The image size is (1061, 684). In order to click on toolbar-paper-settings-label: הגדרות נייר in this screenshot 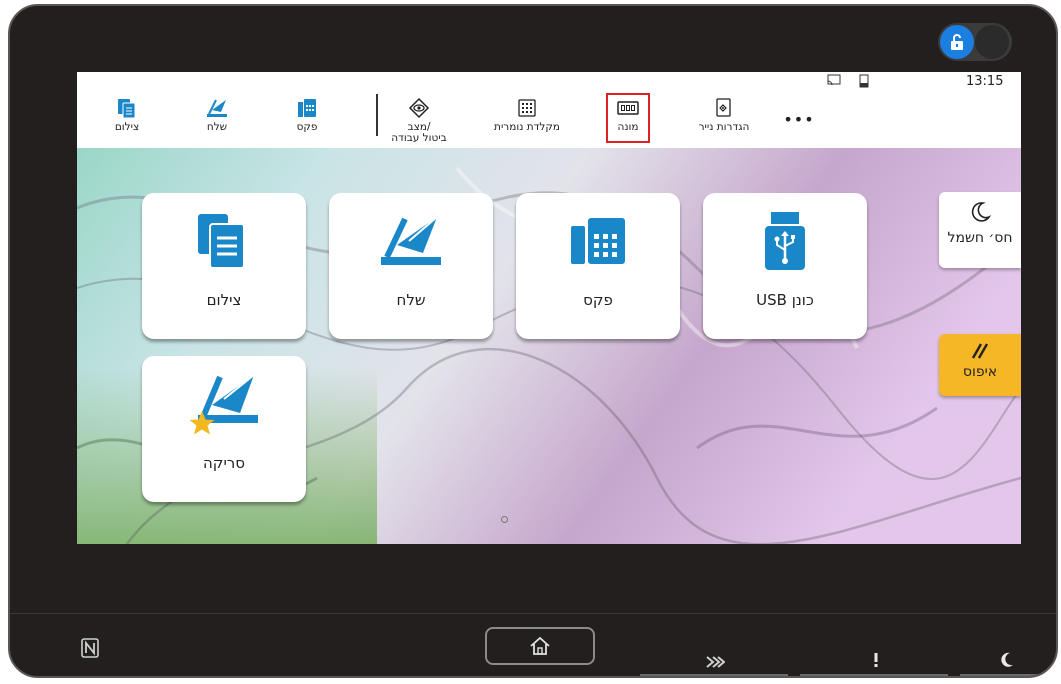, I will do `click(724, 127)`.